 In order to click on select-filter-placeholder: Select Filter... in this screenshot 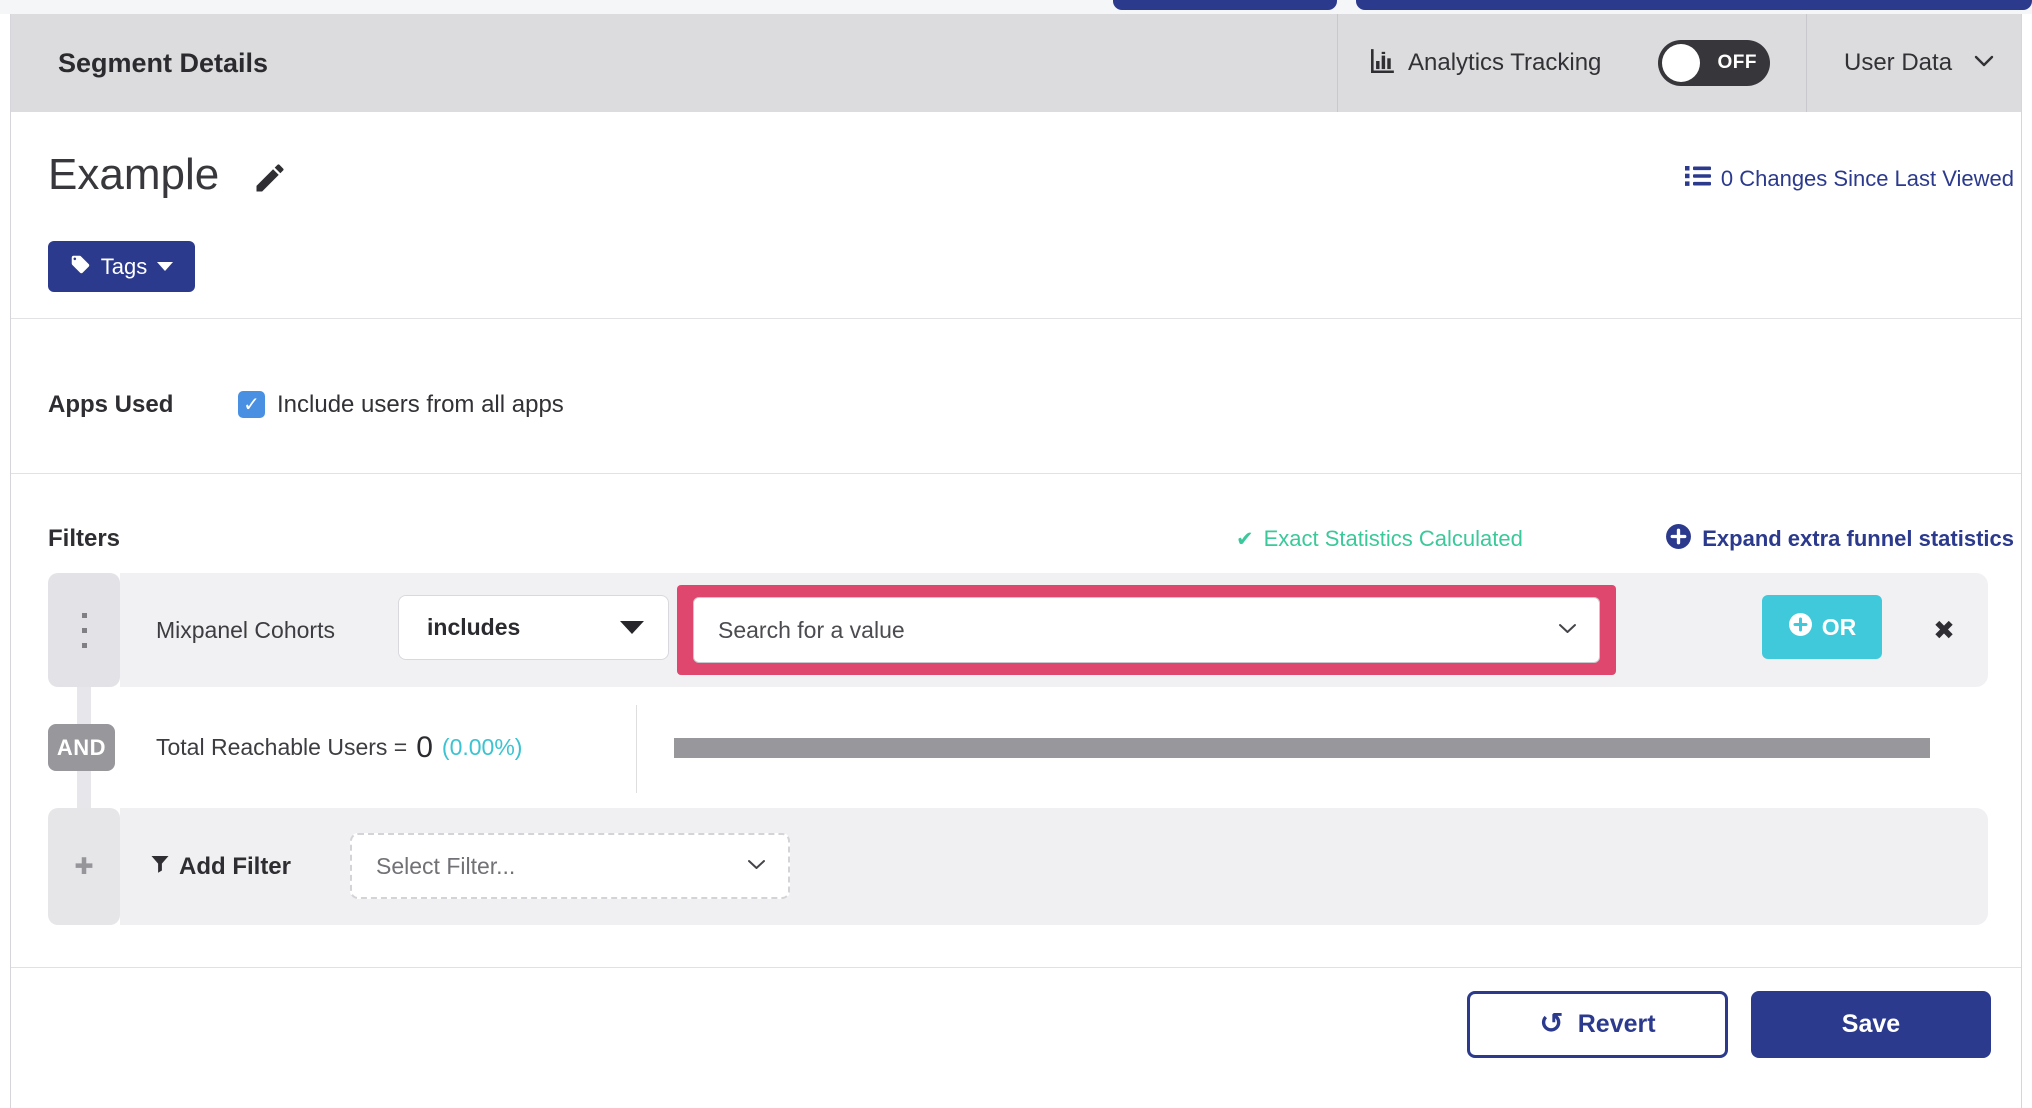, I will do `click(446, 865)`.